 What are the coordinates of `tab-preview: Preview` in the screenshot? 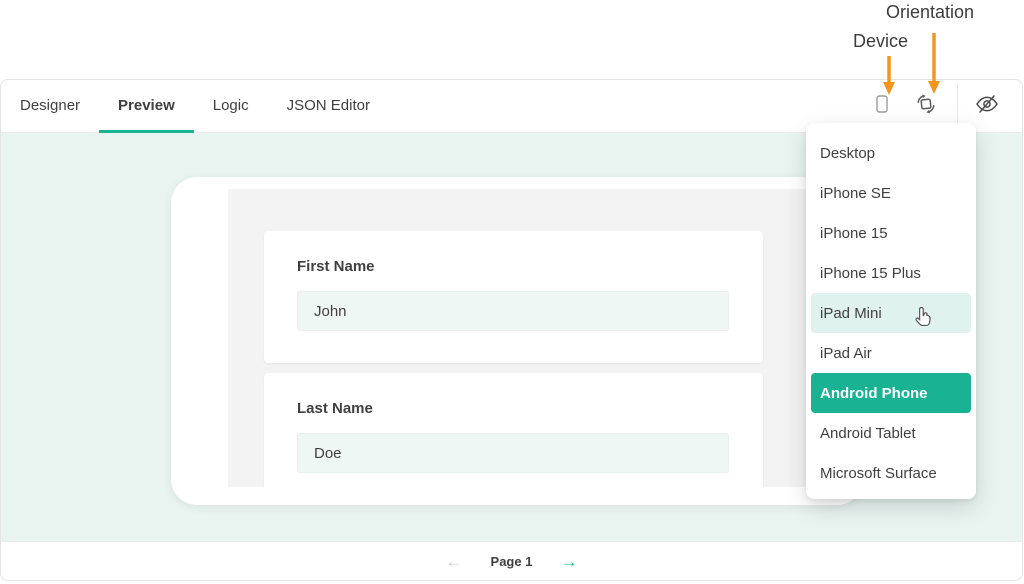 It's located at (146, 106).